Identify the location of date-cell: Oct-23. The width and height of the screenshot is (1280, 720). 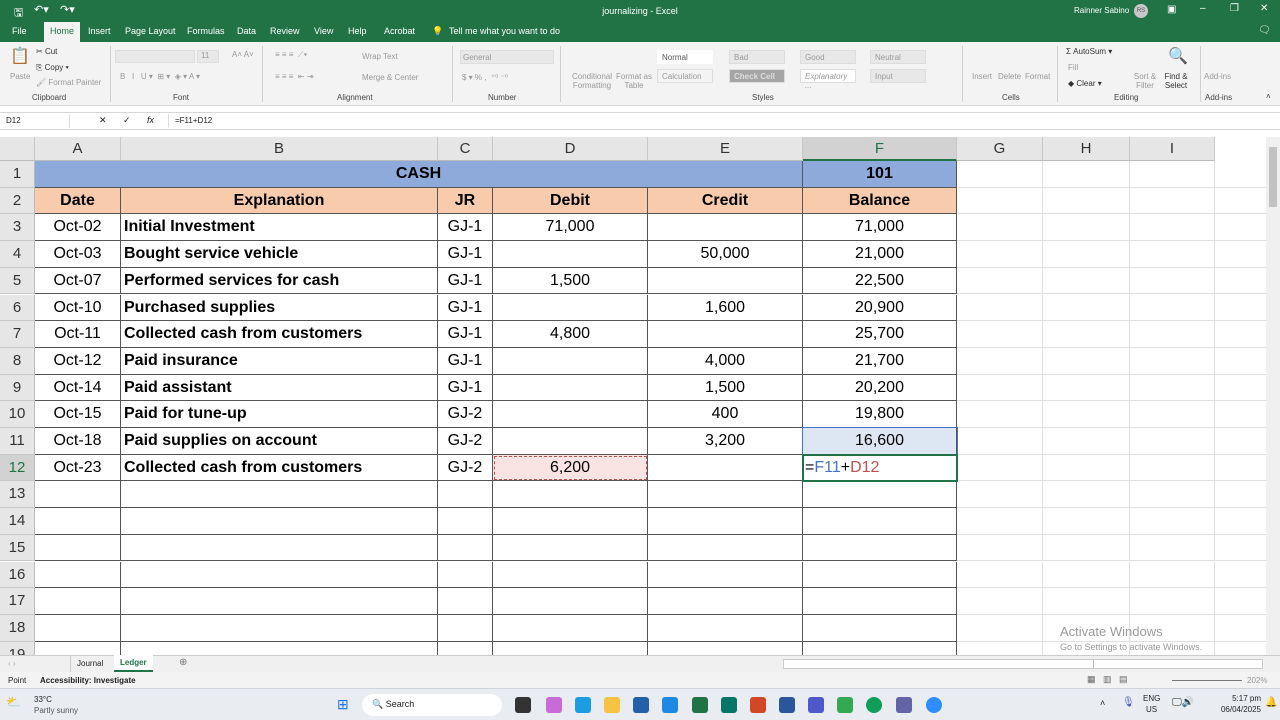
(78, 468).